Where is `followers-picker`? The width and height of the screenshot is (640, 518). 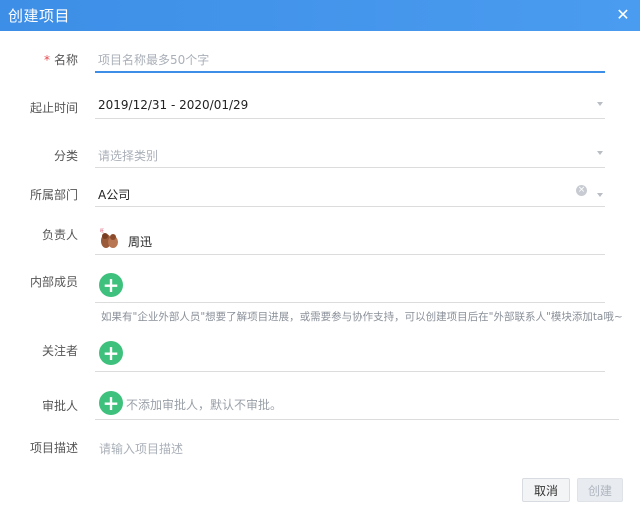 followers-picker is located at coordinates (350, 356).